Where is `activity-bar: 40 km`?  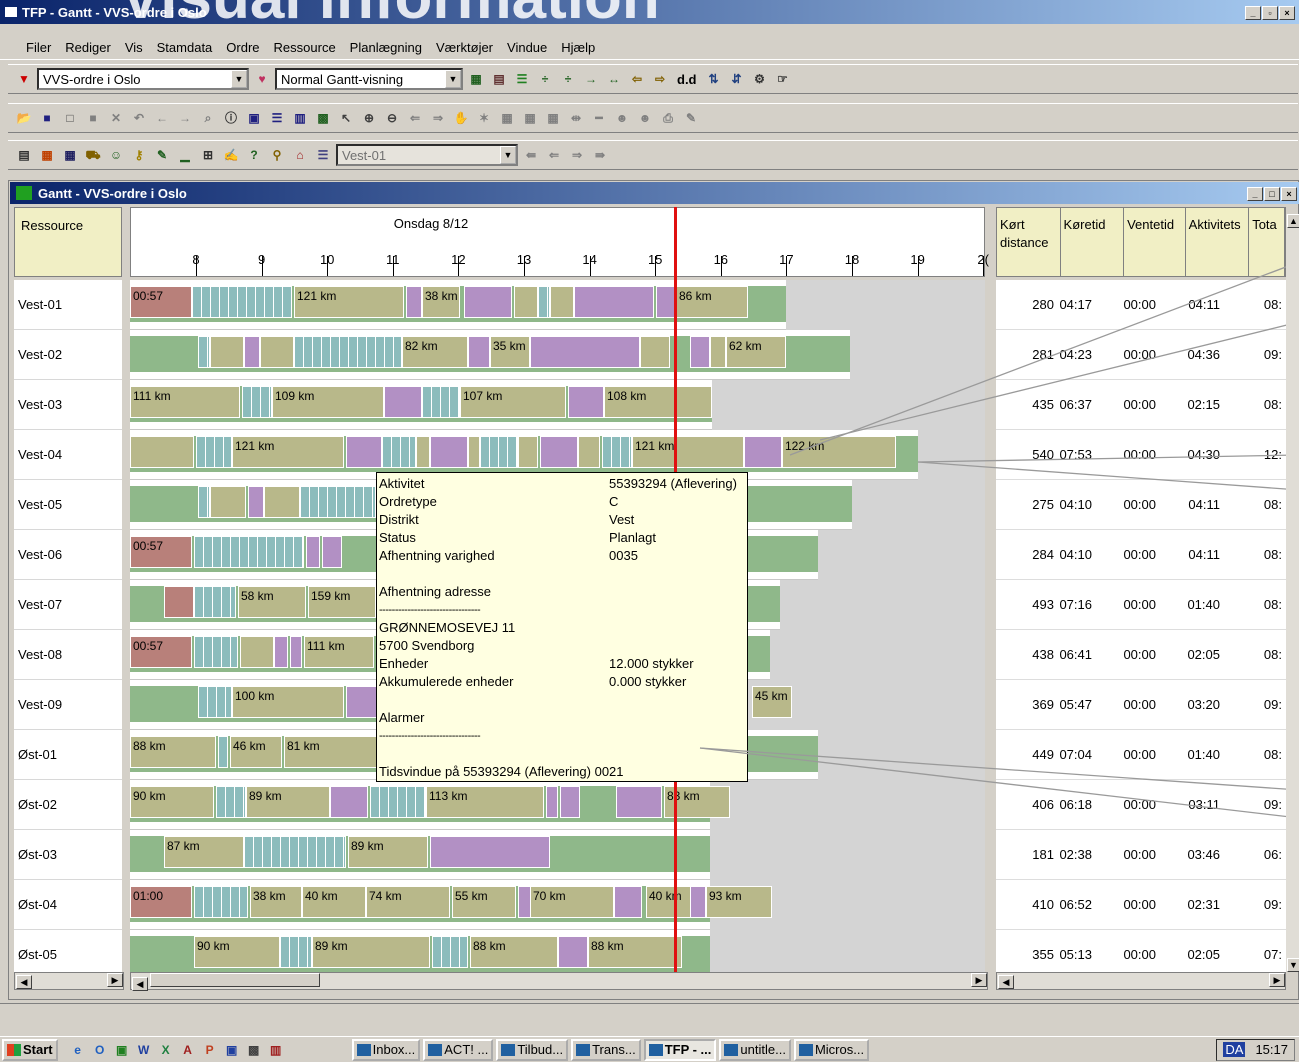 activity-bar: 40 km is located at coordinates (671, 902).